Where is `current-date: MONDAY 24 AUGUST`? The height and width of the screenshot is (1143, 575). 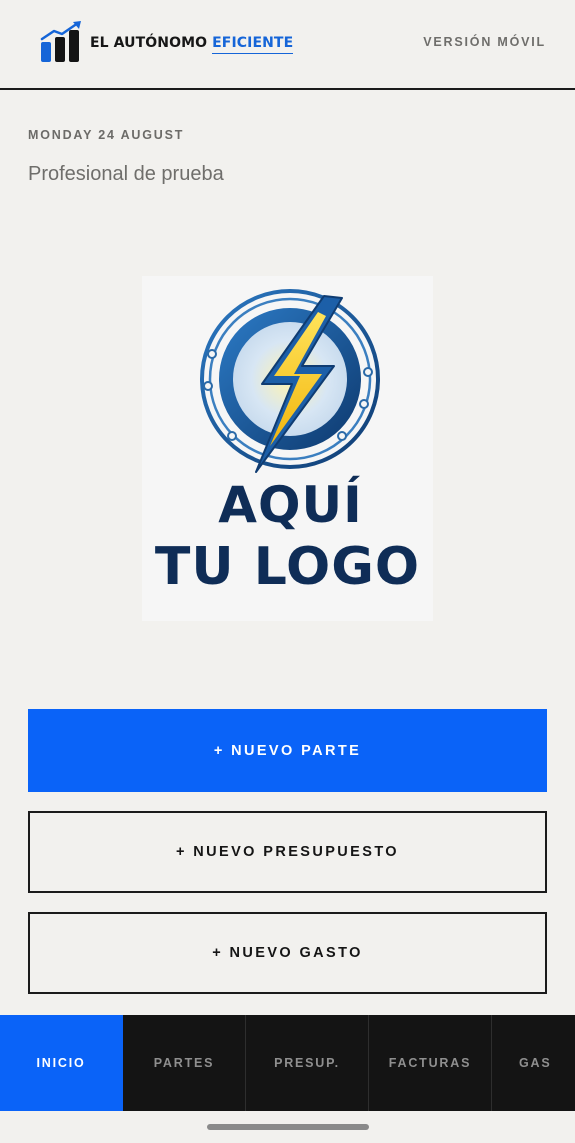
current-date: MONDAY 24 AUGUST is located at coordinates (106, 135).